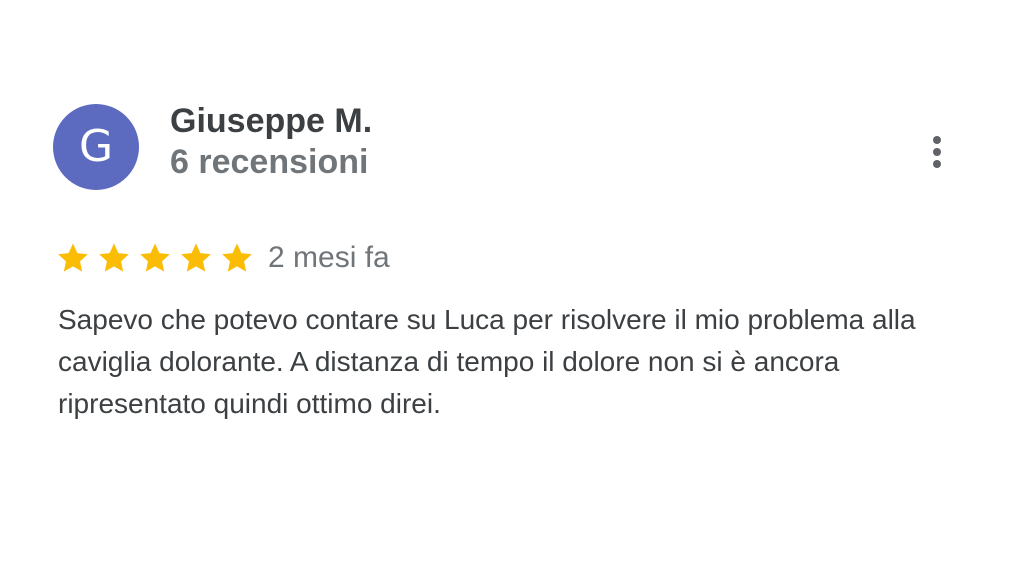 The width and height of the screenshot is (1024, 577). I want to click on author-name: Giuseppe M., so click(271, 121).